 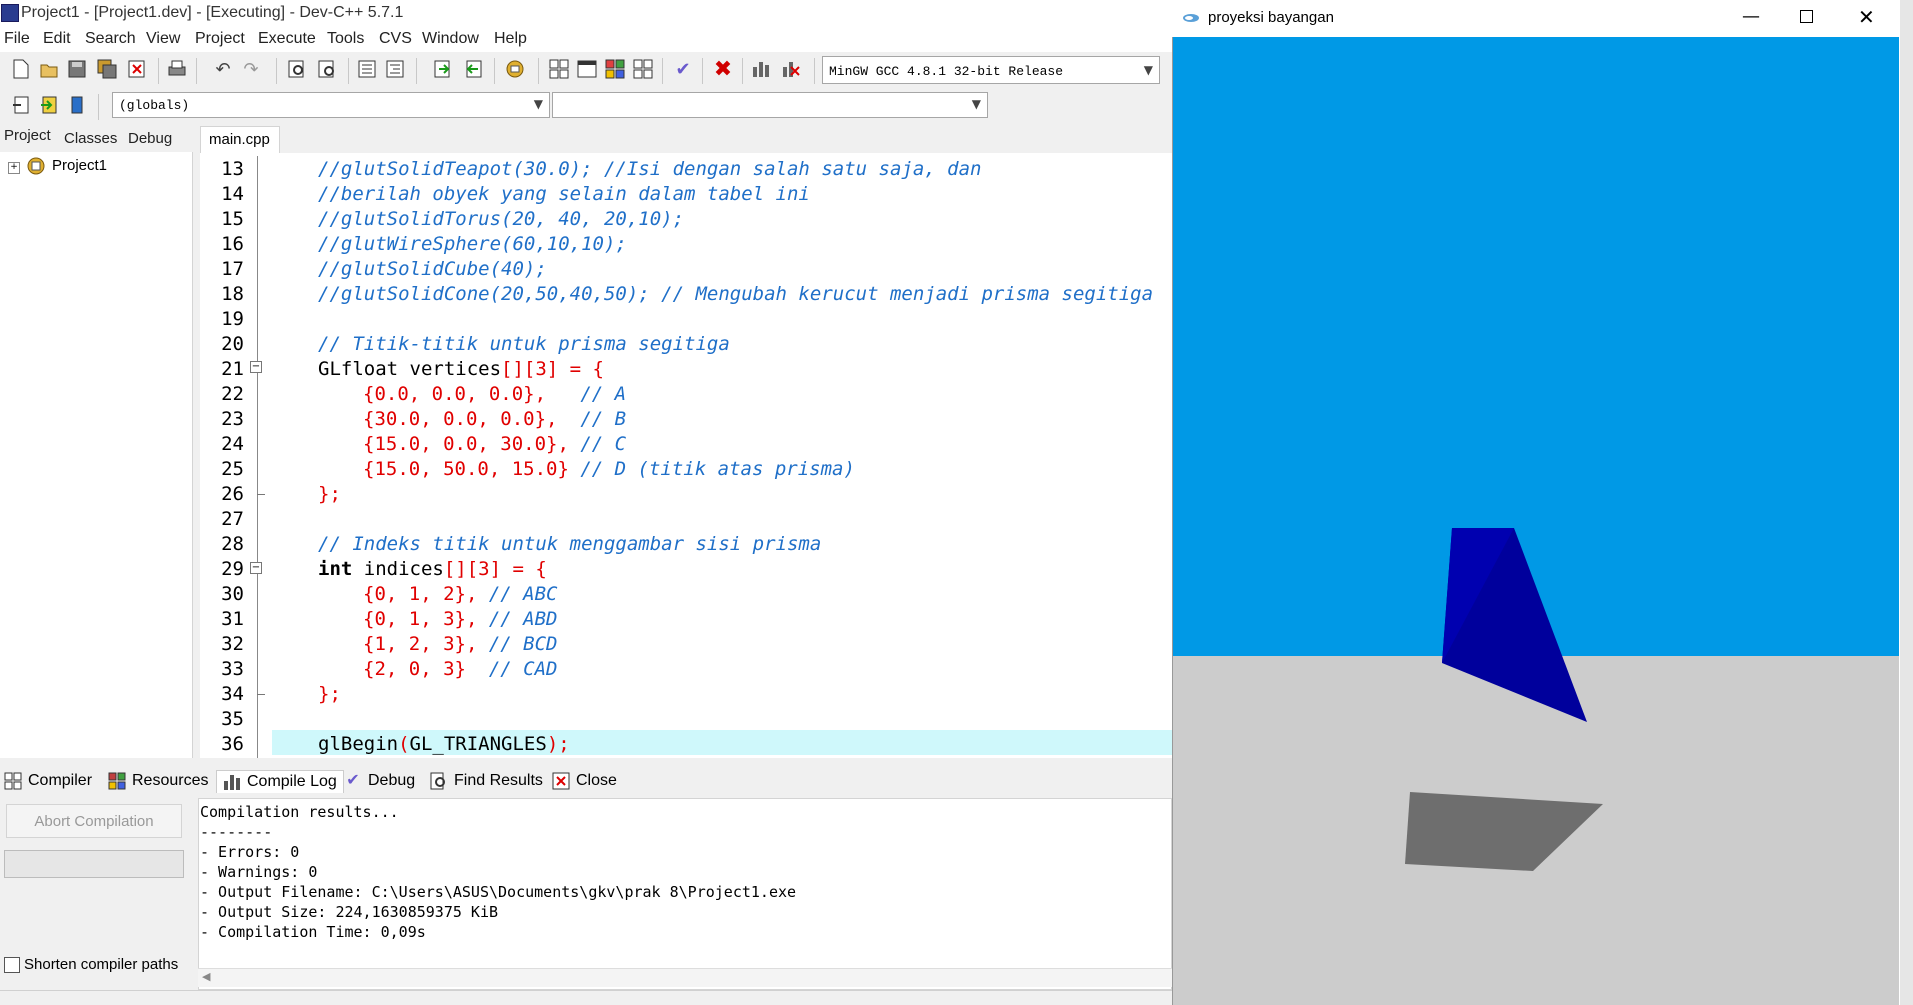 I want to click on scope-select: (globals) ▼, so click(x=331, y=105).